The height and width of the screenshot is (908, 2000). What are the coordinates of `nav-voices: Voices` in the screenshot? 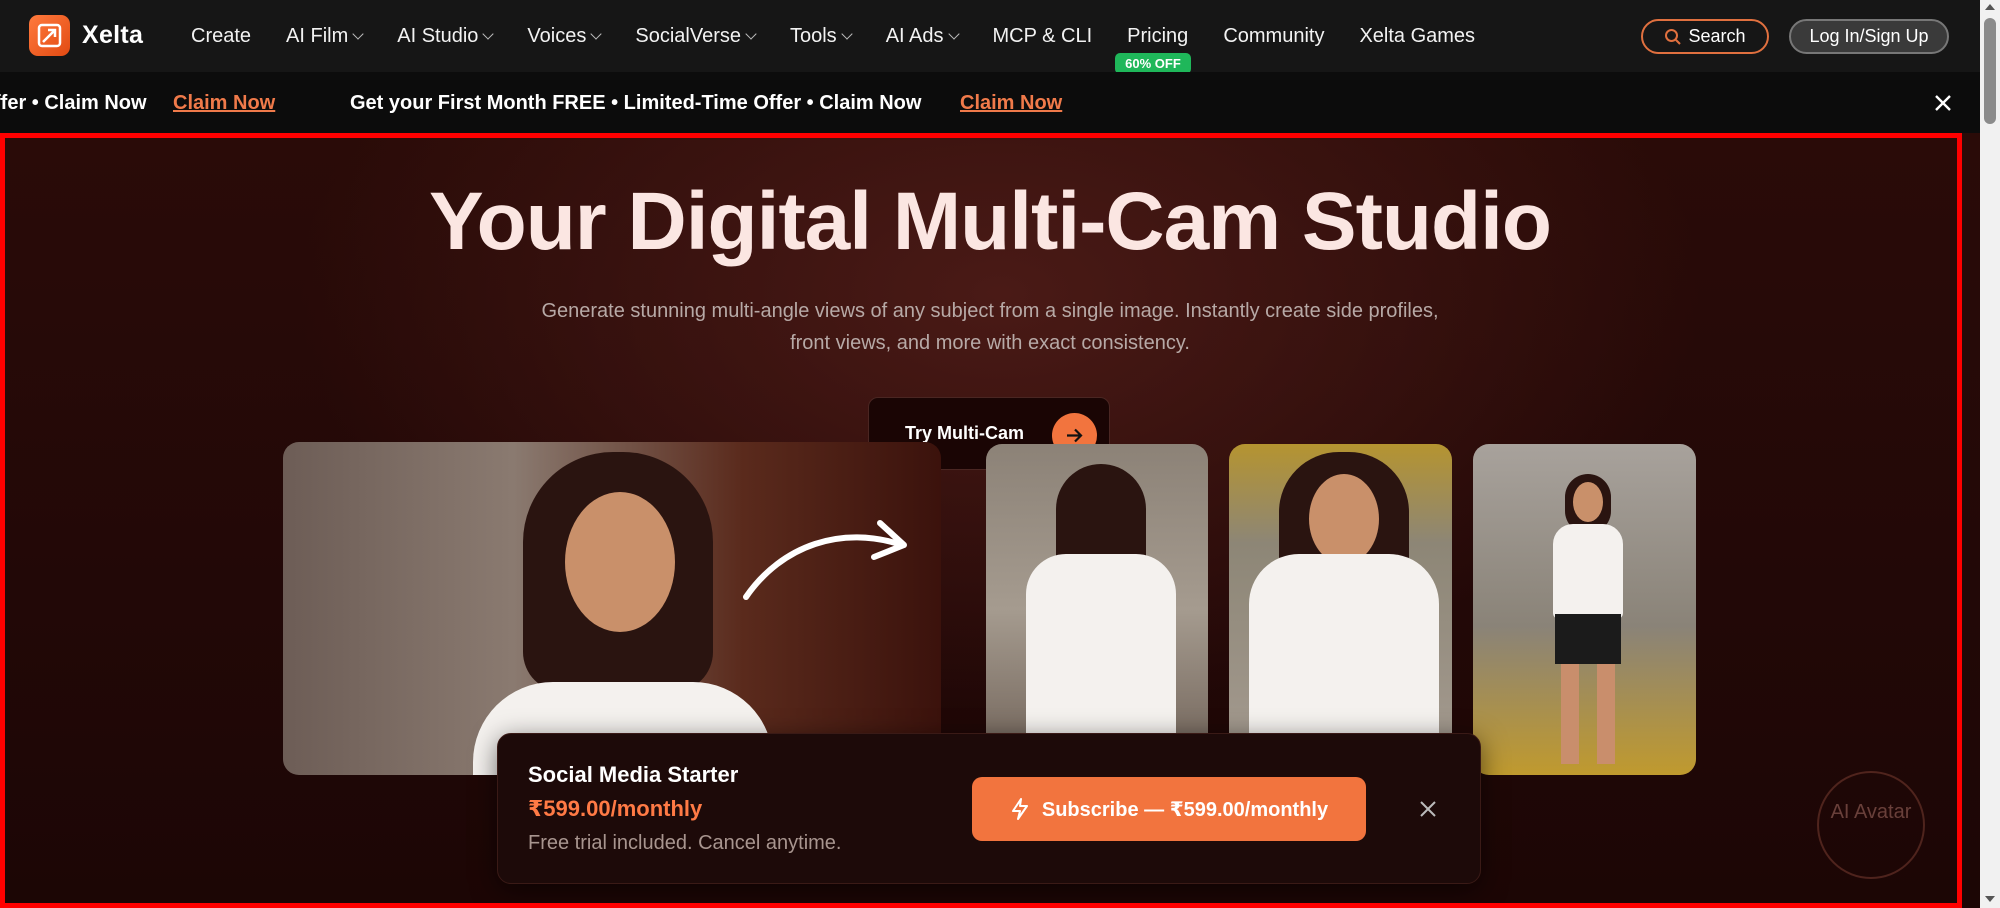 It's located at (565, 36).